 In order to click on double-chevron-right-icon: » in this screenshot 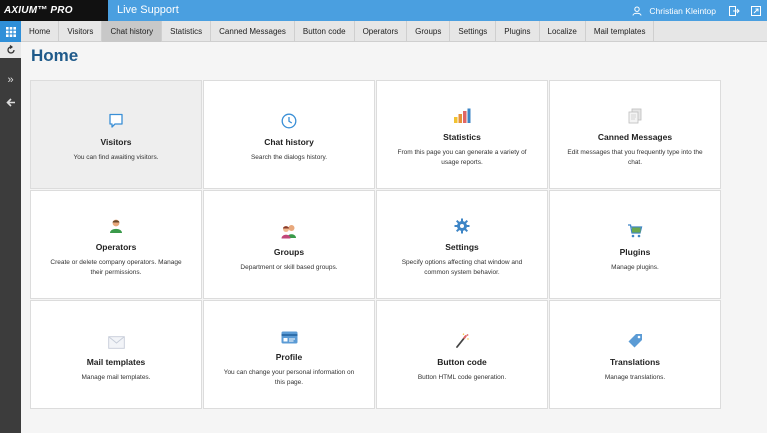, I will do `click(10, 80)`.